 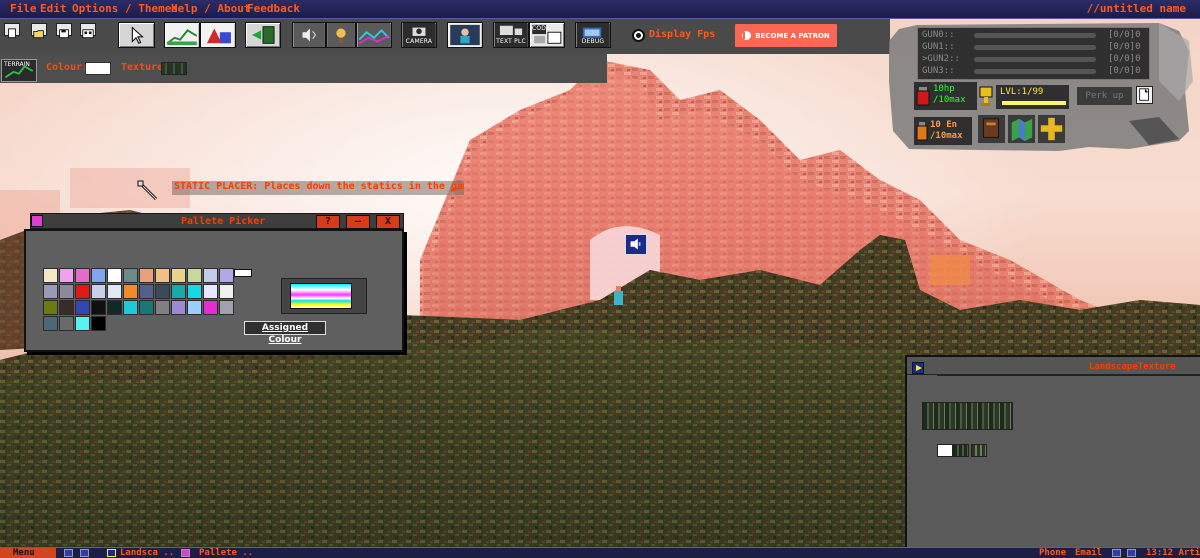 I want to click on code-button: CODE, so click(x=547, y=35).